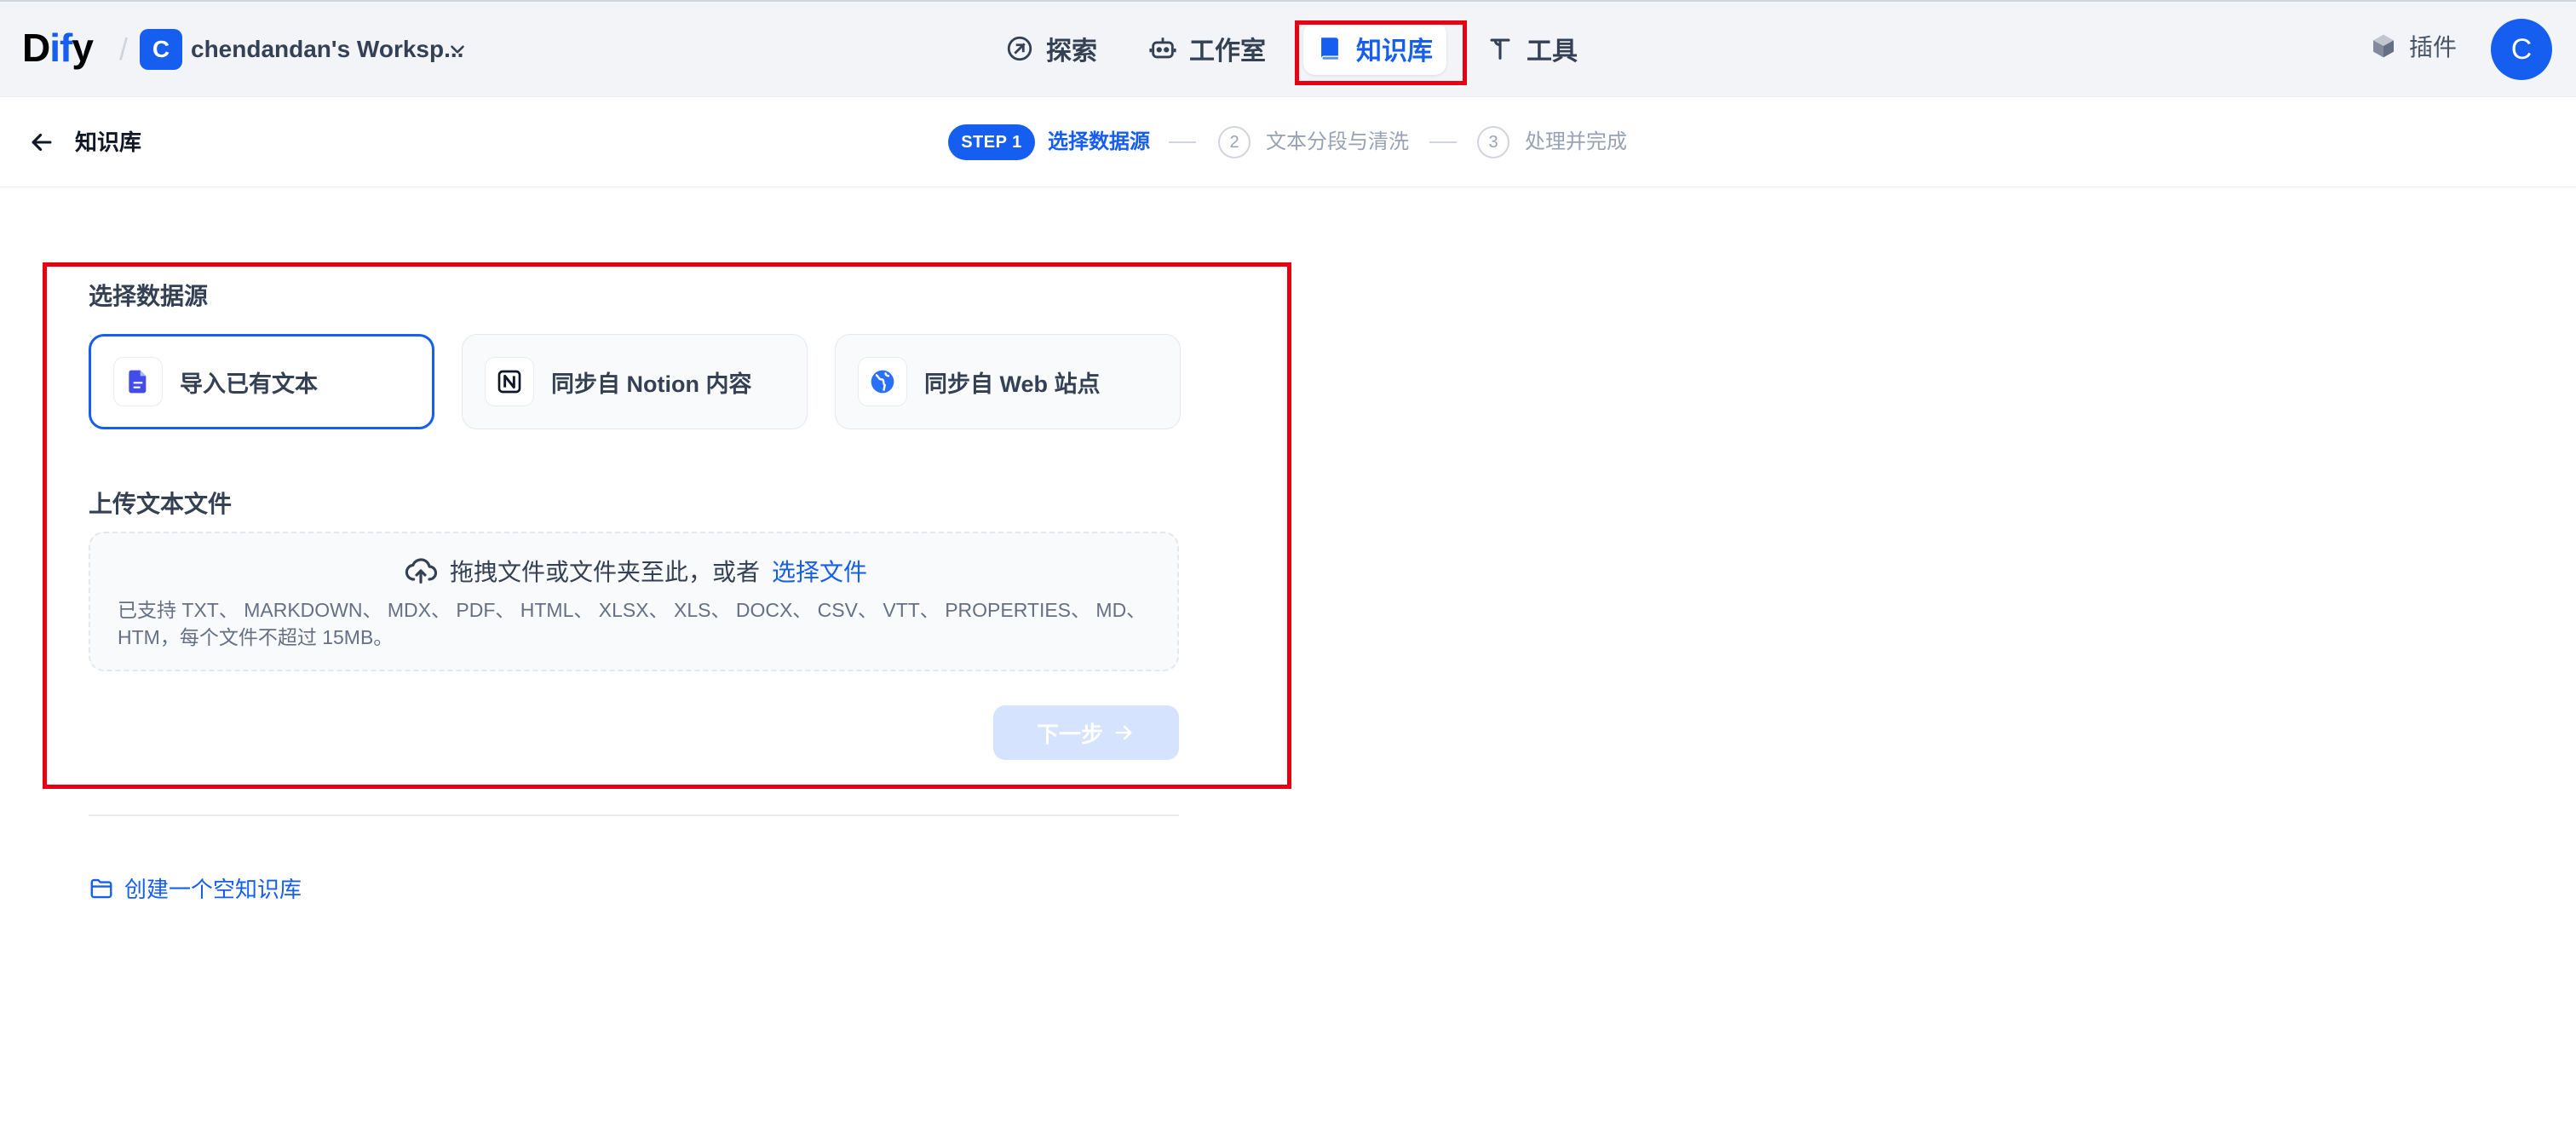 This screenshot has width=2576, height=1145. I want to click on datasource-title: 选择数据源, so click(149, 296).